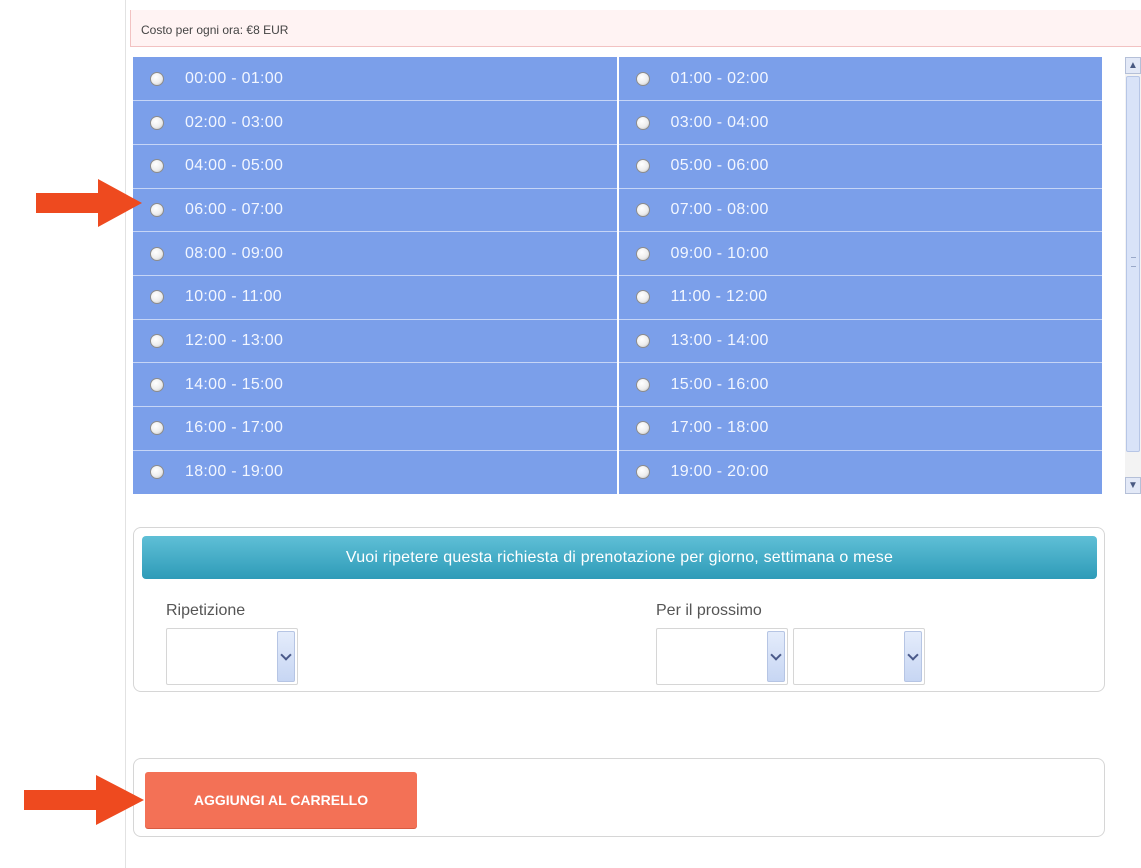 The image size is (1141, 868). I want to click on time-slot-cell: 19:00 - 20:00, so click(860, 472).